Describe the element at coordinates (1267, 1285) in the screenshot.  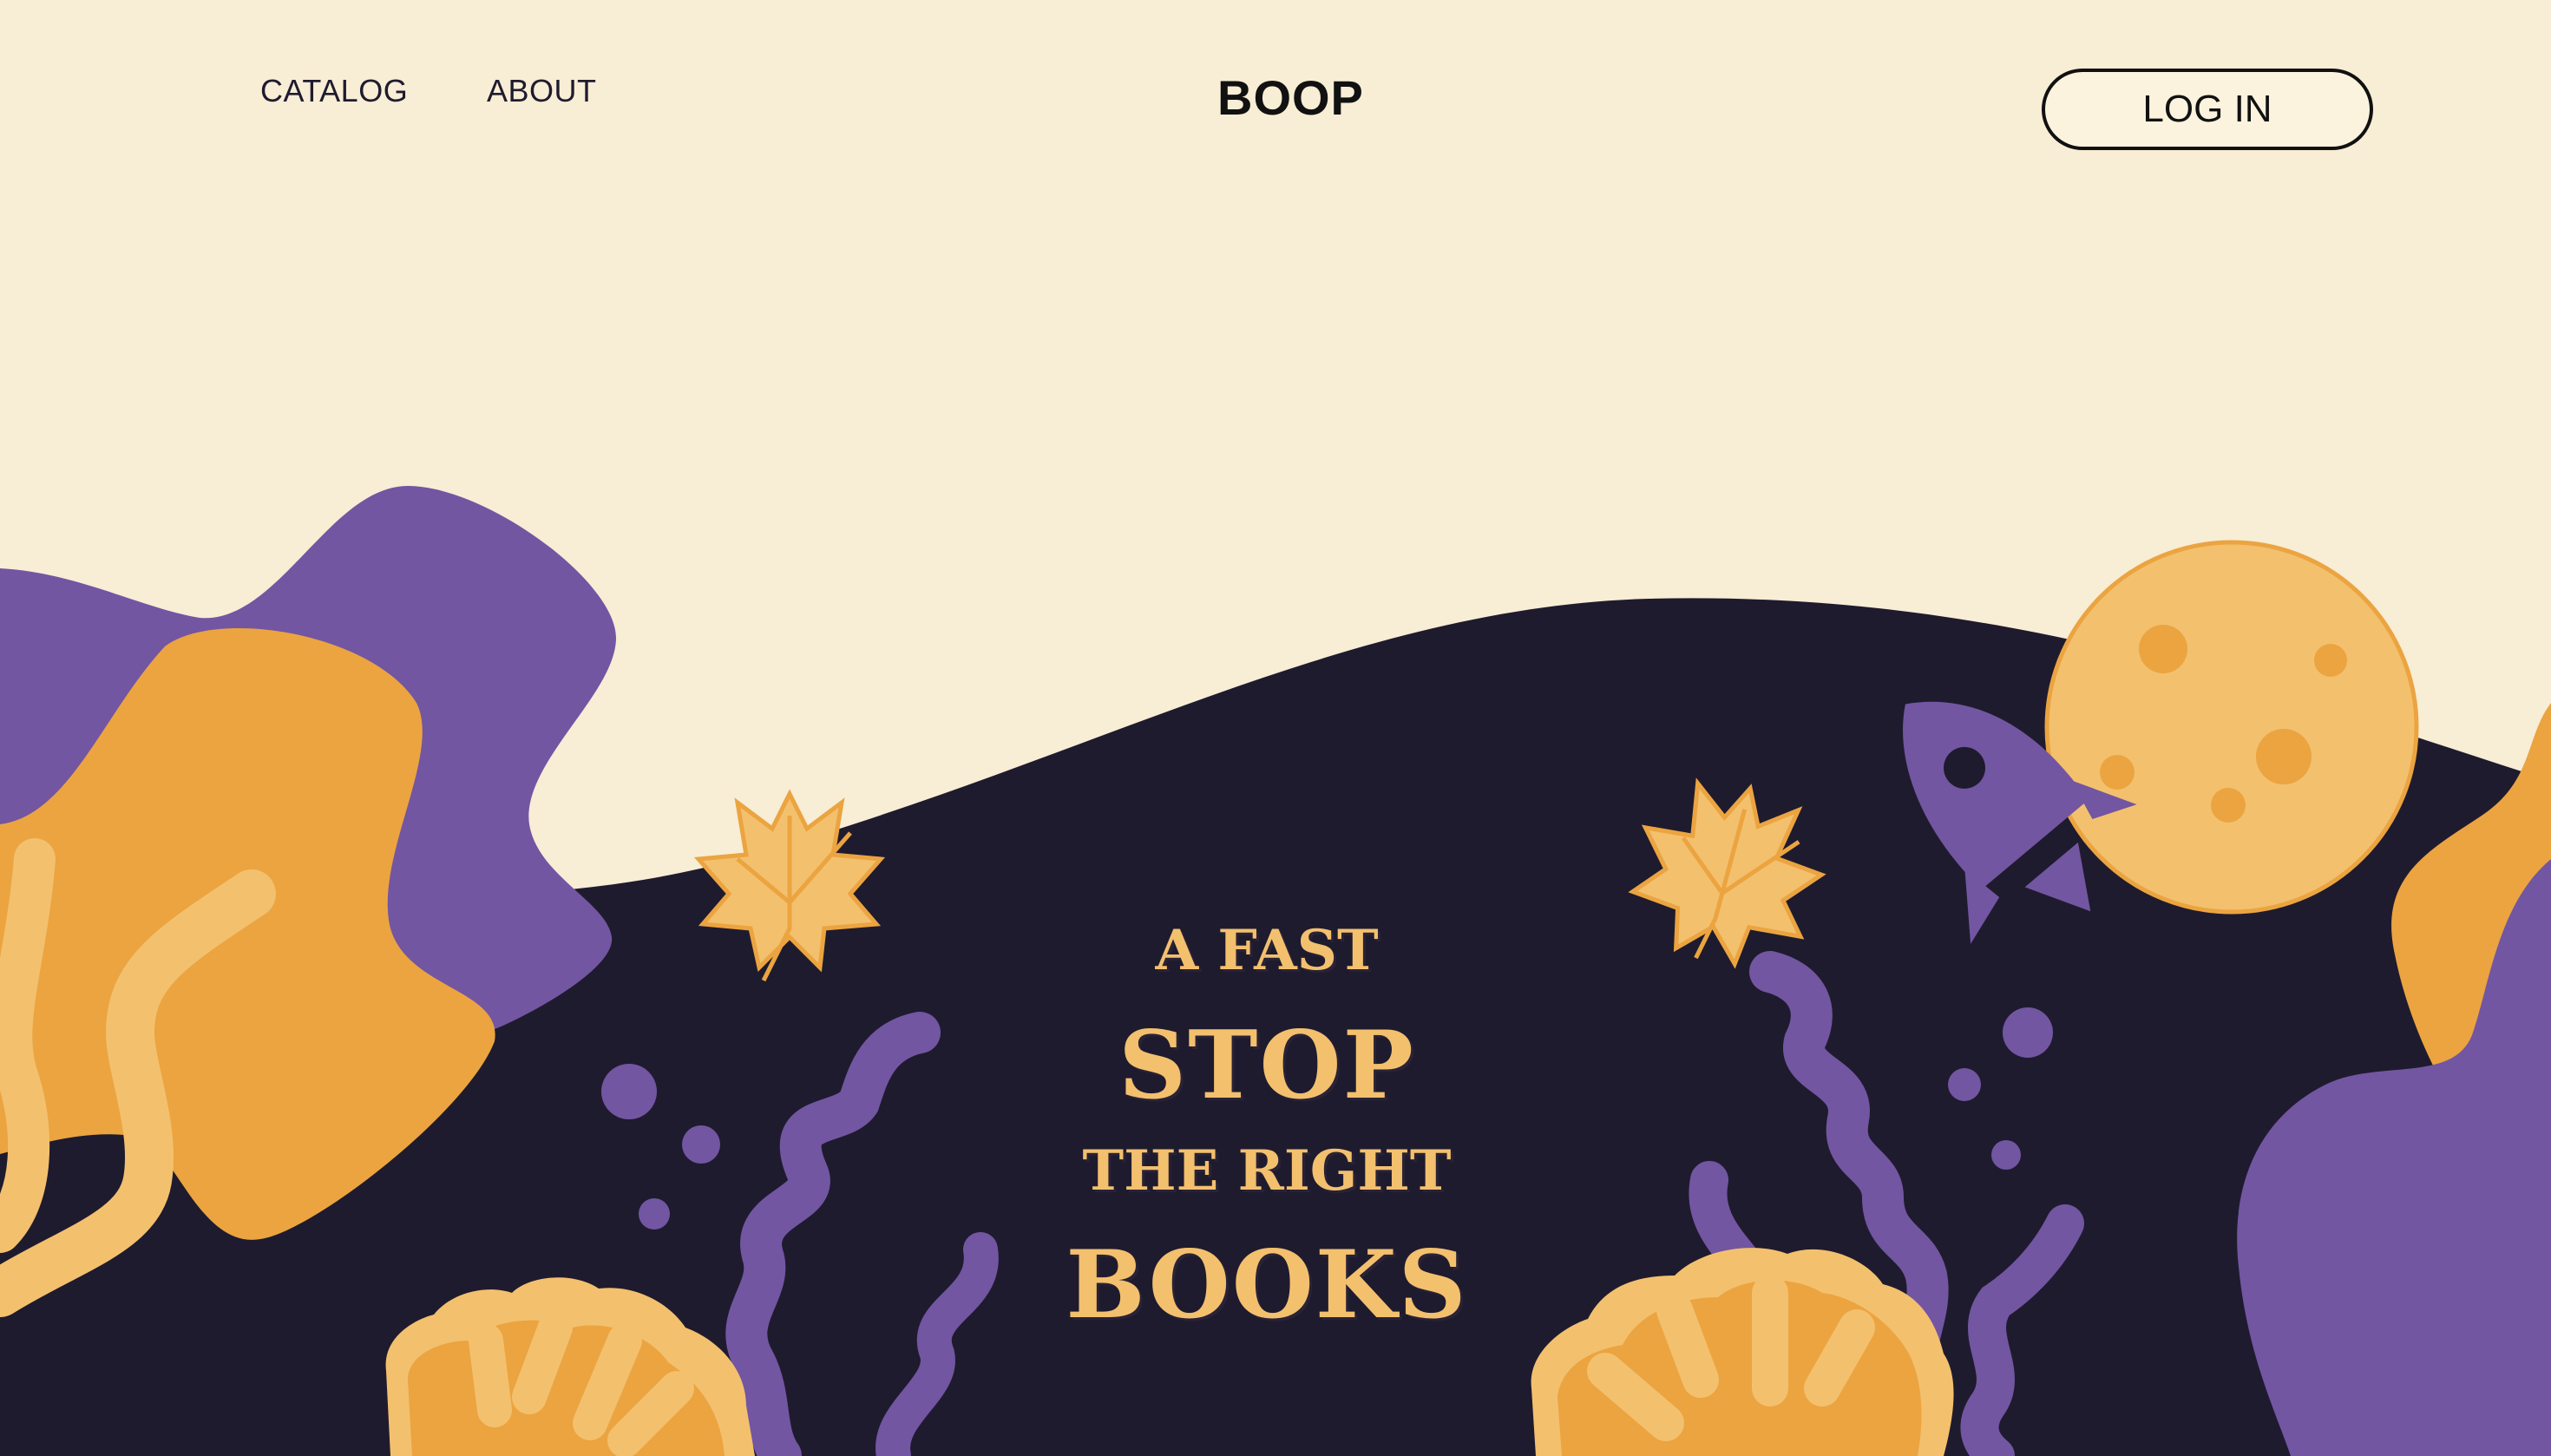
I see `hero-line-4: BOOKS` at that location.